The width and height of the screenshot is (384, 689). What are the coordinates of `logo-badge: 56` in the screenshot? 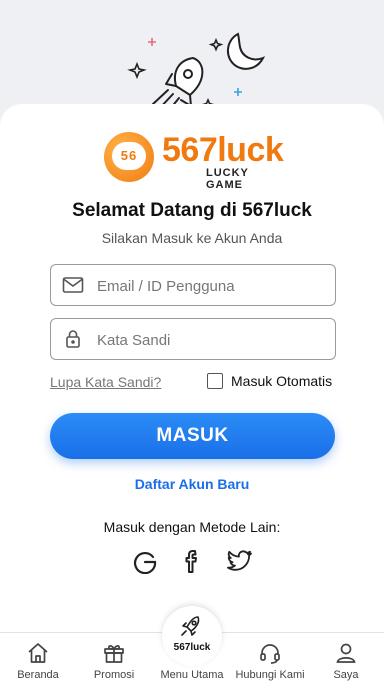 It's located at (129, 156).